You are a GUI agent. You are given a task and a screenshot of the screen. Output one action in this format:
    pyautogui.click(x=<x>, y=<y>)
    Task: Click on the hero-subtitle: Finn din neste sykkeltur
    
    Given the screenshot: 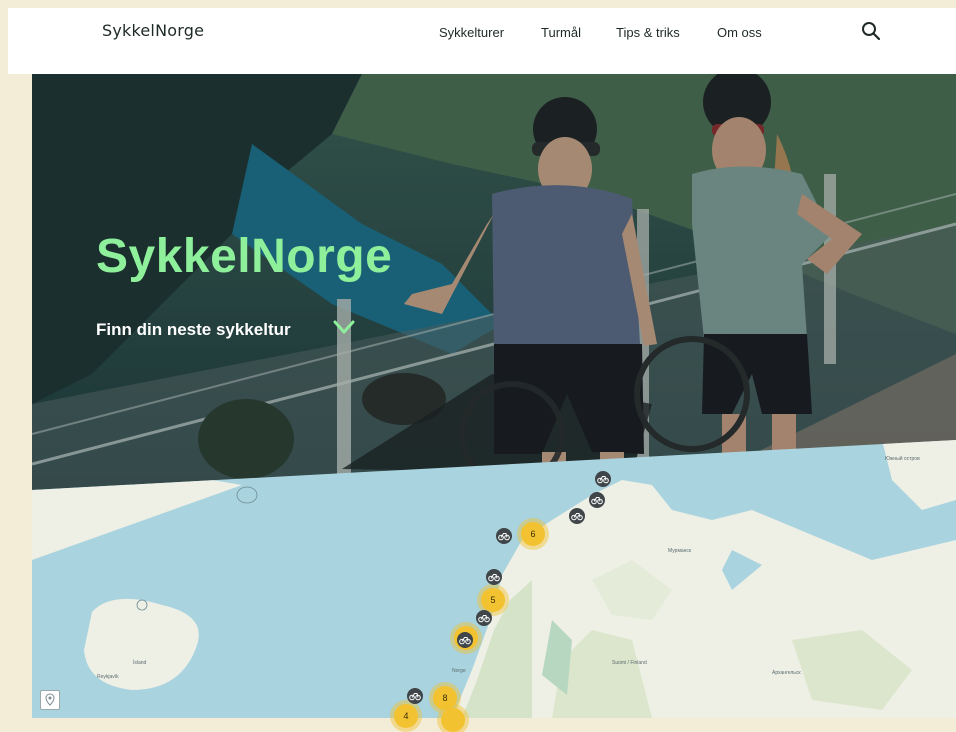 What is the action you would take?
    pyautogui.click(x=193, y=329)
    